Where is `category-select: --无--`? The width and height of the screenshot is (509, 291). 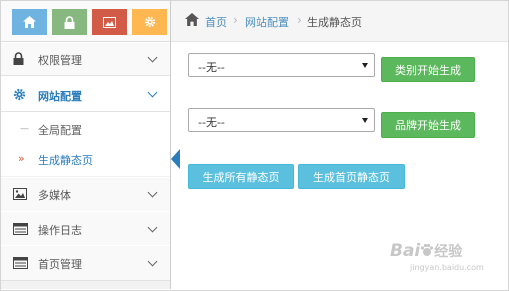 category-select: --无-- is located at coordinates (281, 65).